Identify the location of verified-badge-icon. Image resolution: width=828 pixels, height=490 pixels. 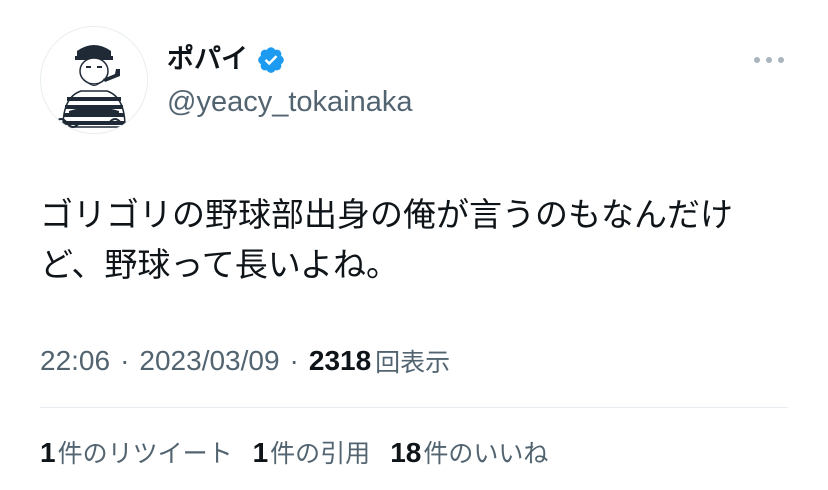
(271, 60).